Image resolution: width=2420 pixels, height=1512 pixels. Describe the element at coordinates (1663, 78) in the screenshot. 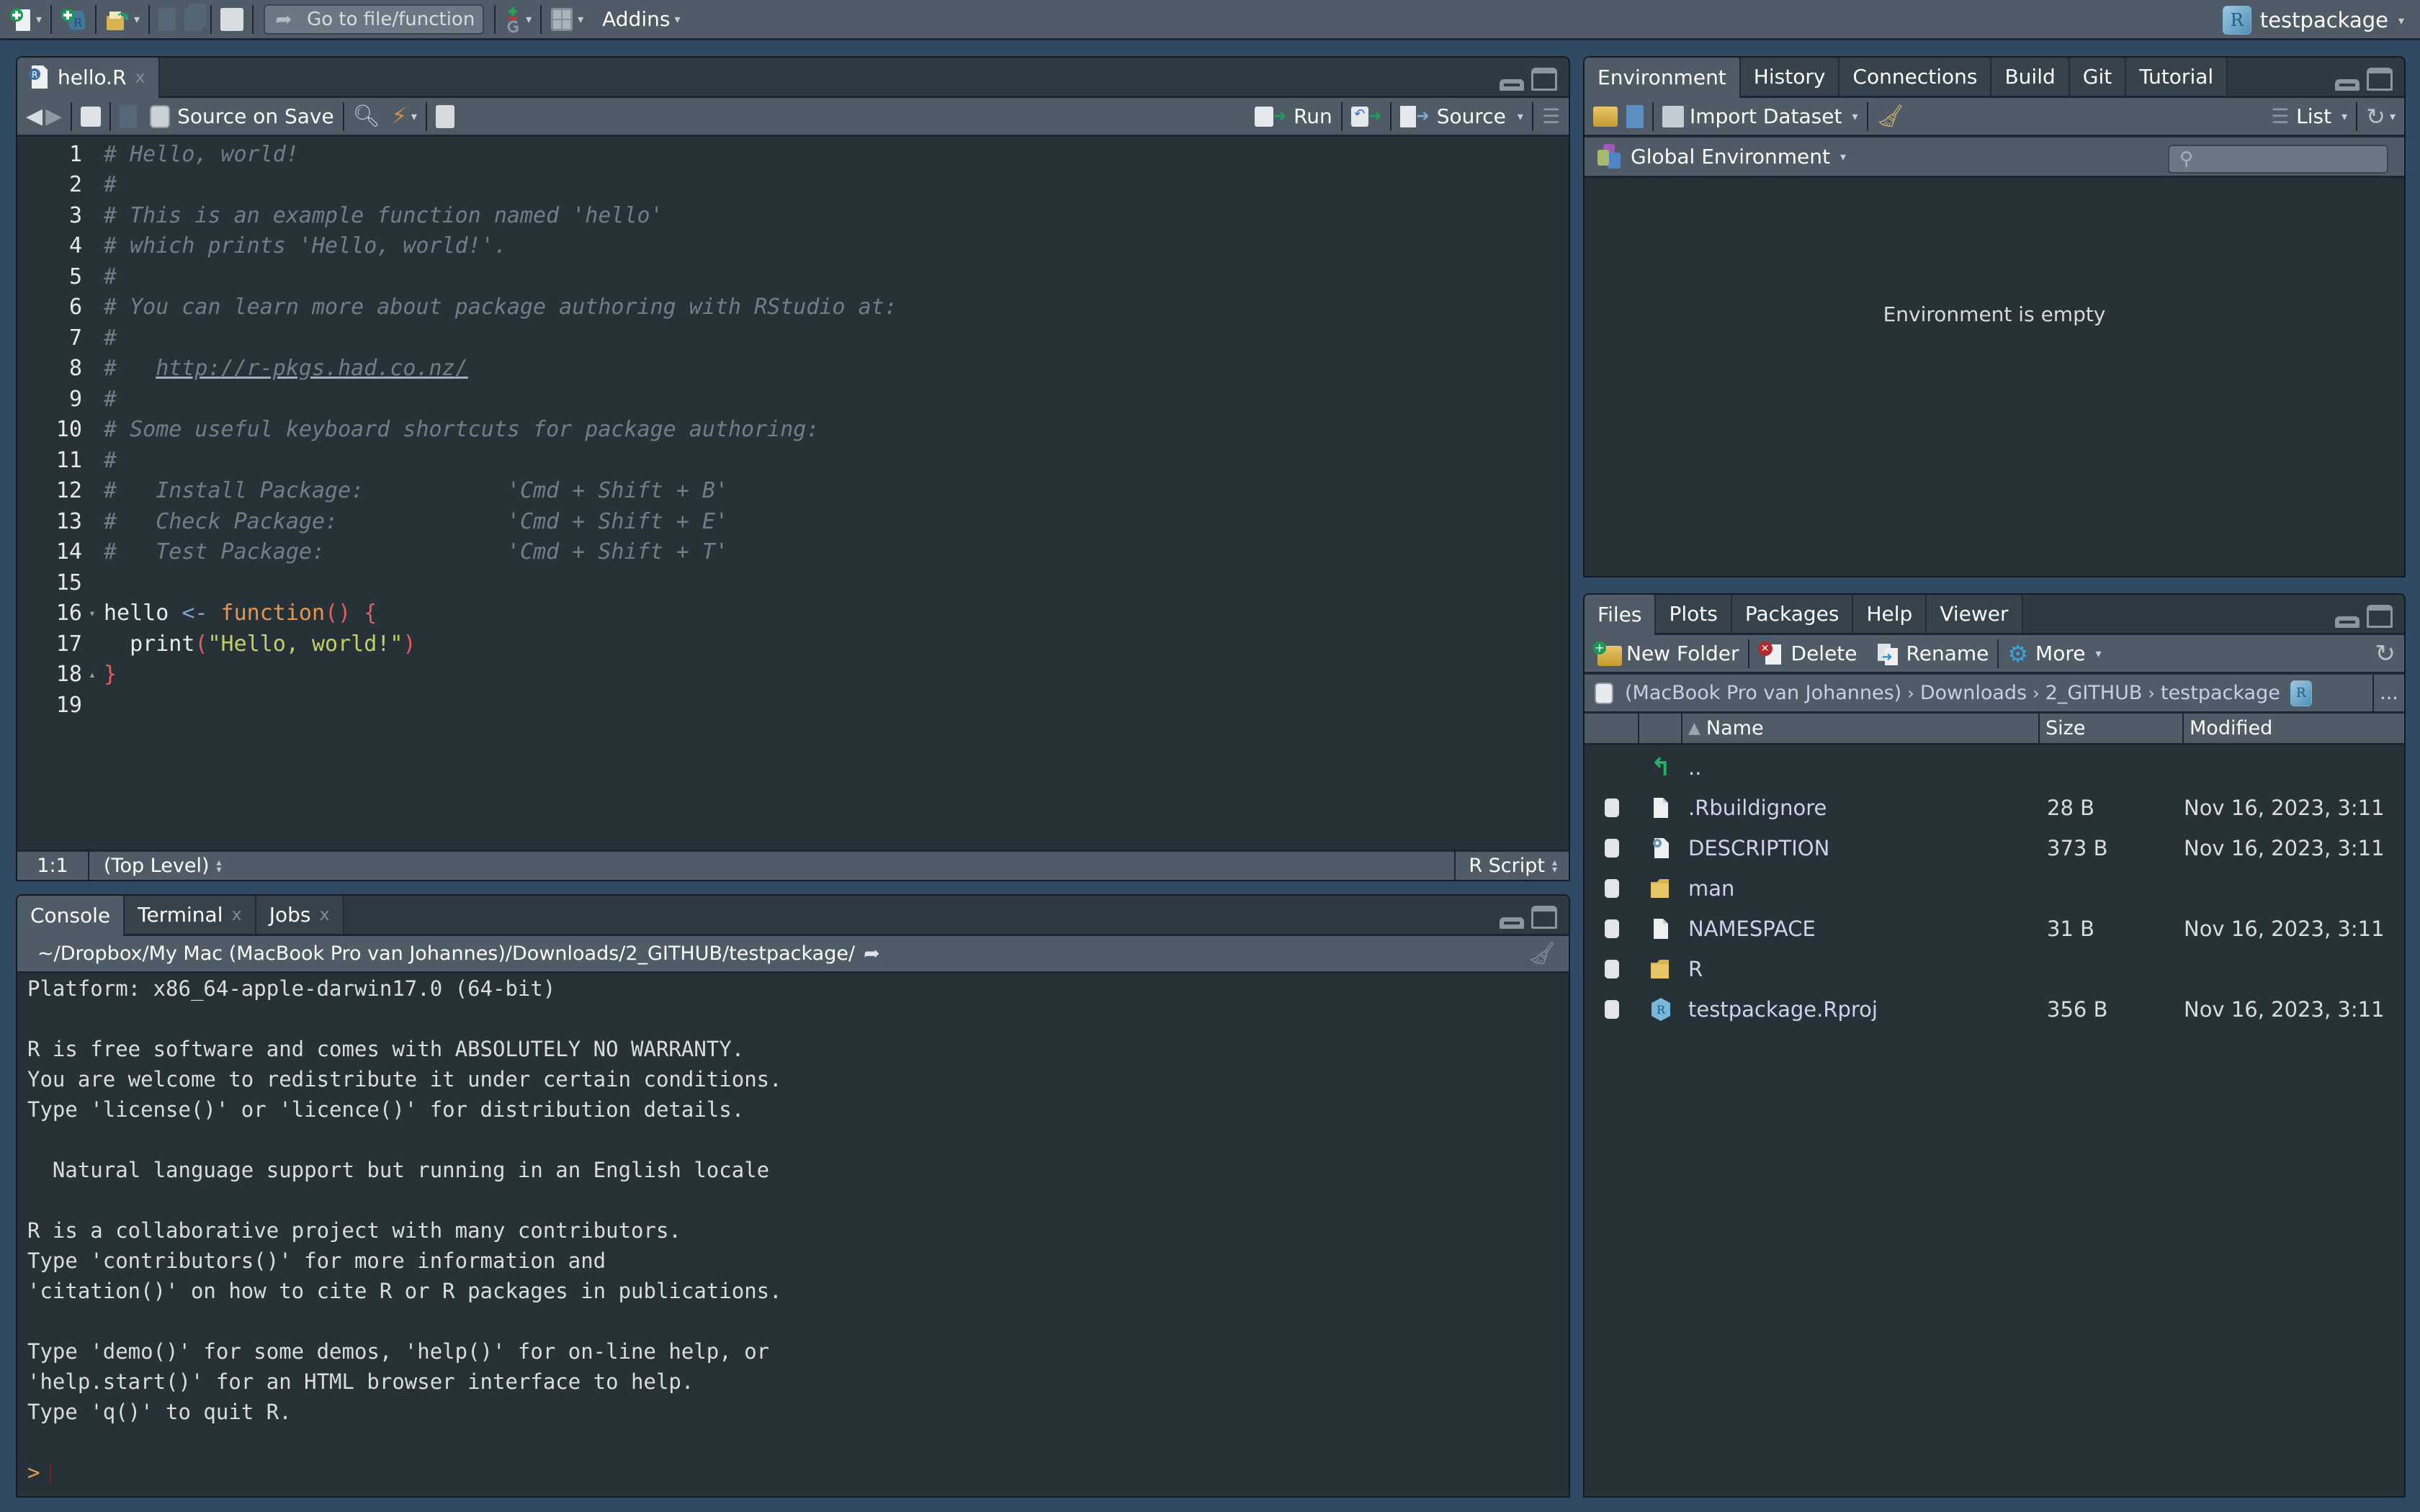

I see `tab-environment: Environment` at that location.